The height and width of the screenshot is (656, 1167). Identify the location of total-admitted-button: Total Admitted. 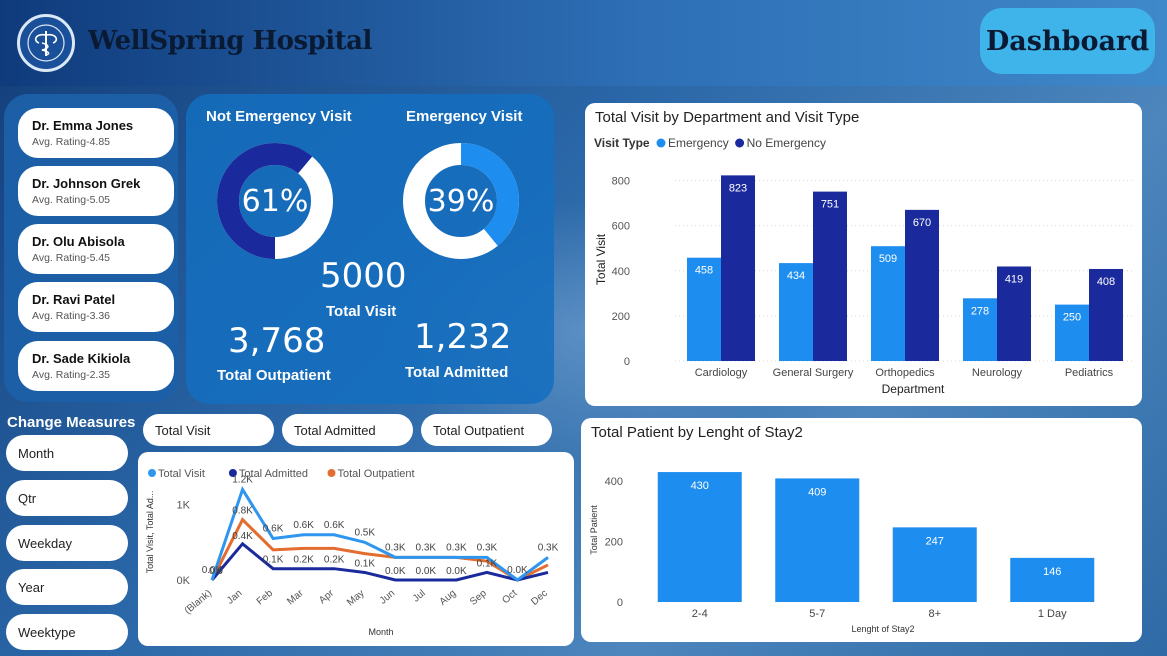
(347, 430).